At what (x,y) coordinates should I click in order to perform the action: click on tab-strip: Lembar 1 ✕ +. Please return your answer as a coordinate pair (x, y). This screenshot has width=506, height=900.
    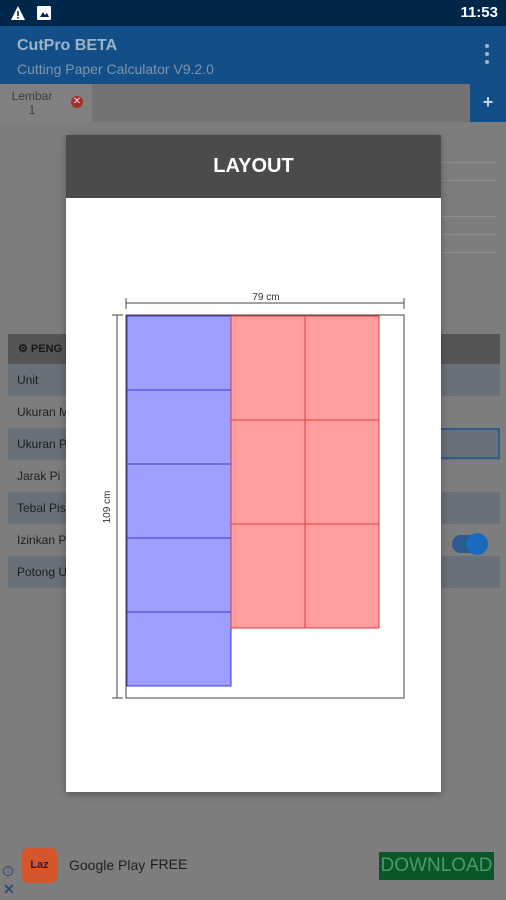
    Looking at the image, I should click on (253, 103).